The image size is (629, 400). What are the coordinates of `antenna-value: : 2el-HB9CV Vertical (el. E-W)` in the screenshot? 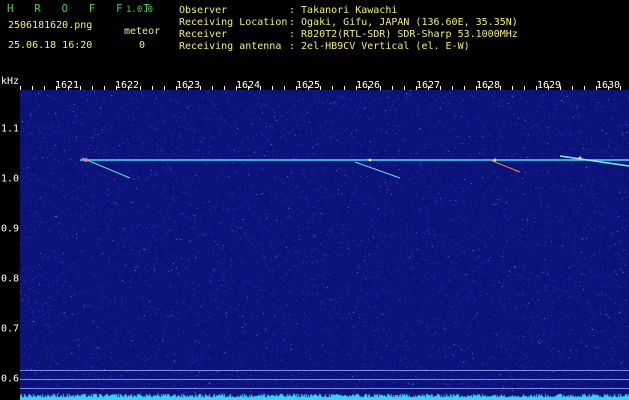 It's located at (379, 46).